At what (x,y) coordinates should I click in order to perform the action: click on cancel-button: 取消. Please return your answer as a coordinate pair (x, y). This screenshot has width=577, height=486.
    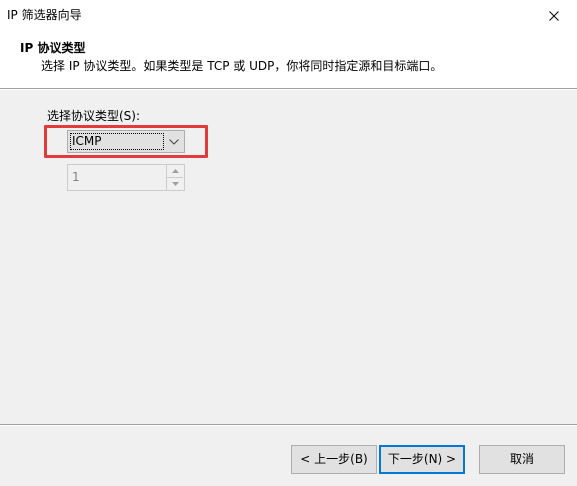
    Looking at the image, I should click on (522, 459).